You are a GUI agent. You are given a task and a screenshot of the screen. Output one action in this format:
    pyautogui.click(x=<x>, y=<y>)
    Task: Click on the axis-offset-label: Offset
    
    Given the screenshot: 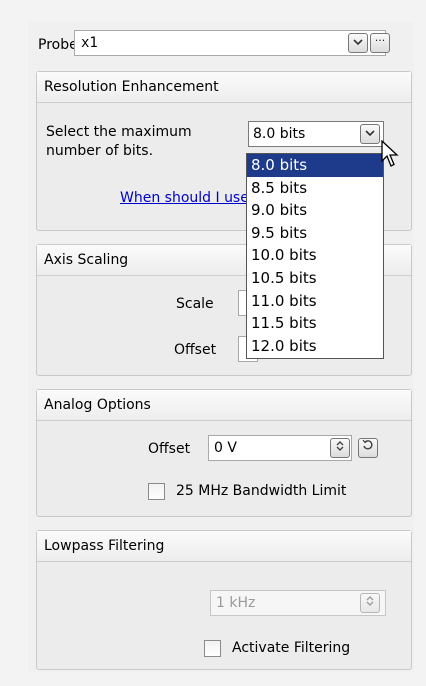 What is the action you would take?
    pyautogui.click(x=195, y=350)
    